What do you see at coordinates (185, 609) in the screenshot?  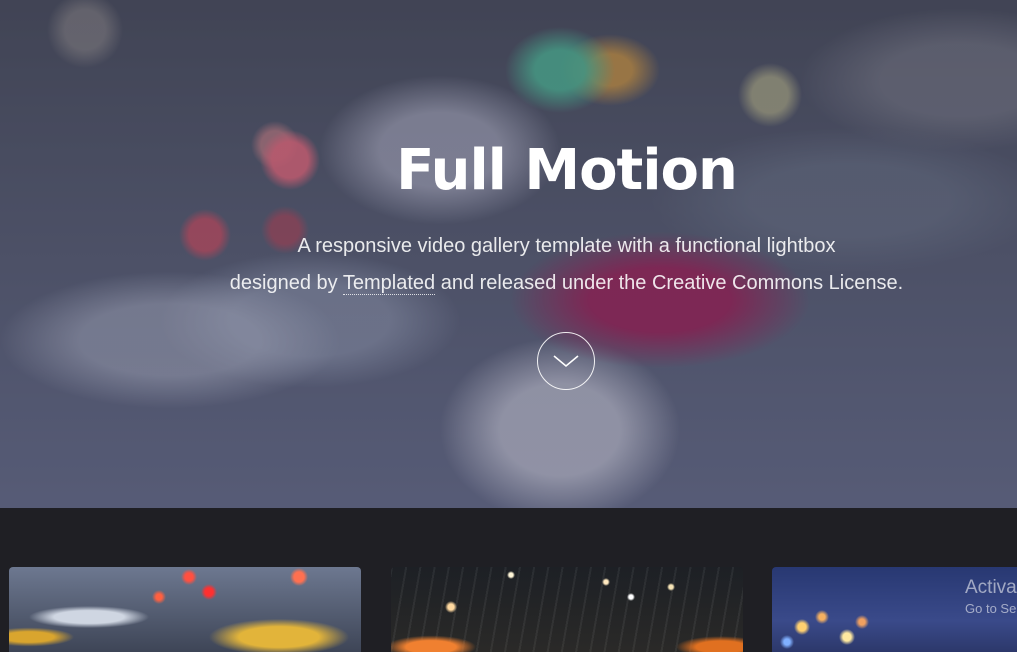 I see `gallery-thumbnail-traffic` at bounding box center [185, 609].